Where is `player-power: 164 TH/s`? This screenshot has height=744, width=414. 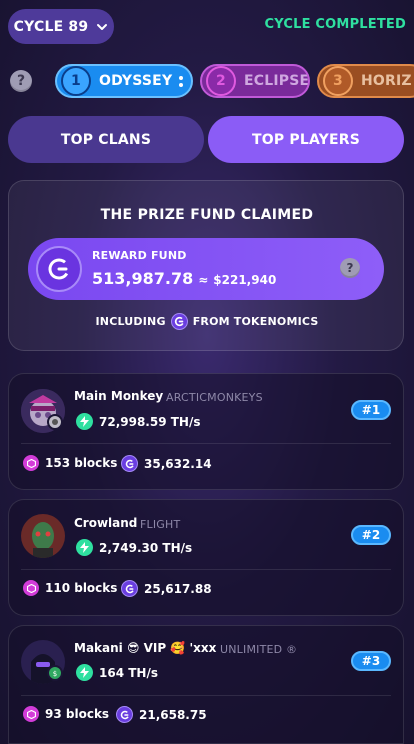 player-power: 164 TH/s is located at coordinates (117, 672).